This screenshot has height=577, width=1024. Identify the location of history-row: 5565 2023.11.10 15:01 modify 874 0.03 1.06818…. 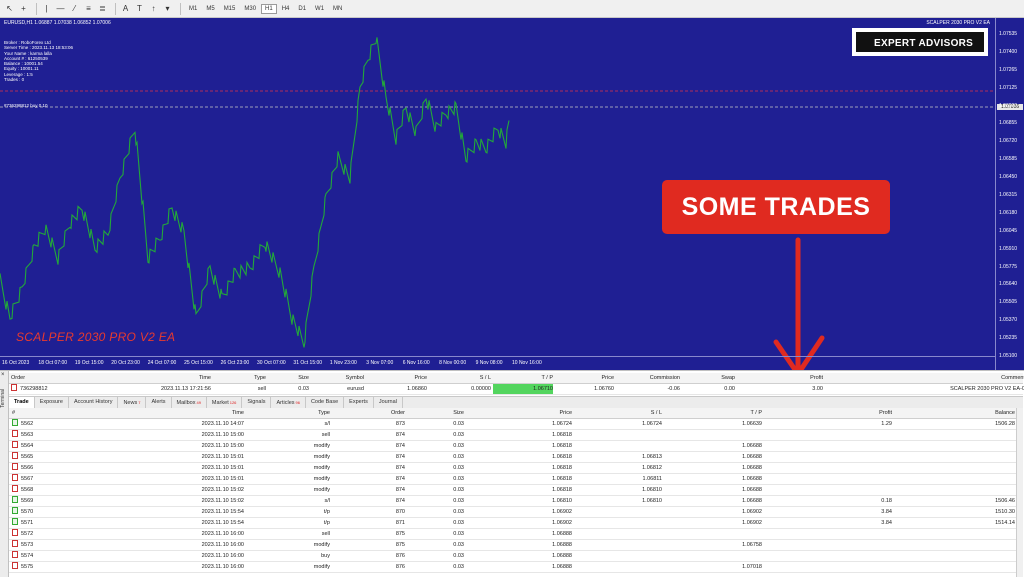
(513, 457).